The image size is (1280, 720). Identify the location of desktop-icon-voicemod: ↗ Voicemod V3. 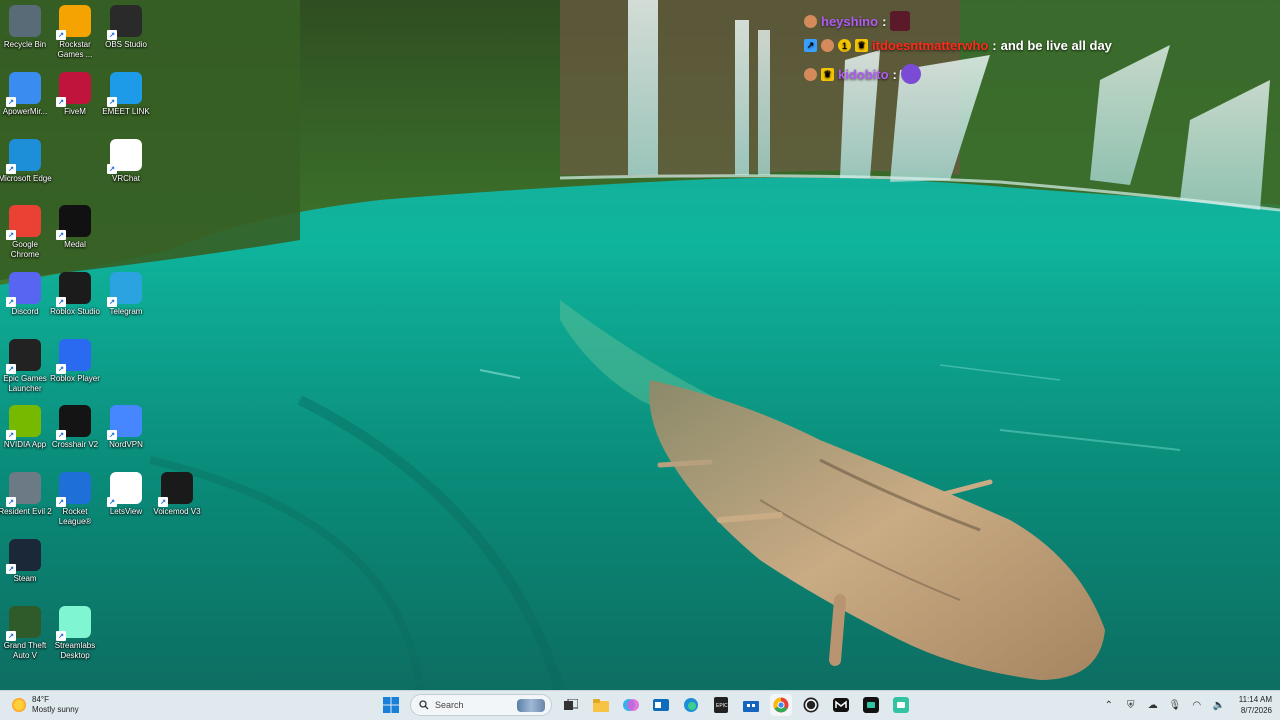
(177, 494).